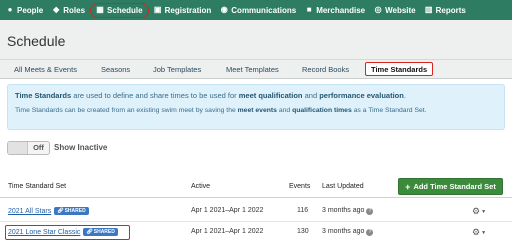 This screenshot has width=512, height=243. I want to click on events-count: 130, so click(303, 231).